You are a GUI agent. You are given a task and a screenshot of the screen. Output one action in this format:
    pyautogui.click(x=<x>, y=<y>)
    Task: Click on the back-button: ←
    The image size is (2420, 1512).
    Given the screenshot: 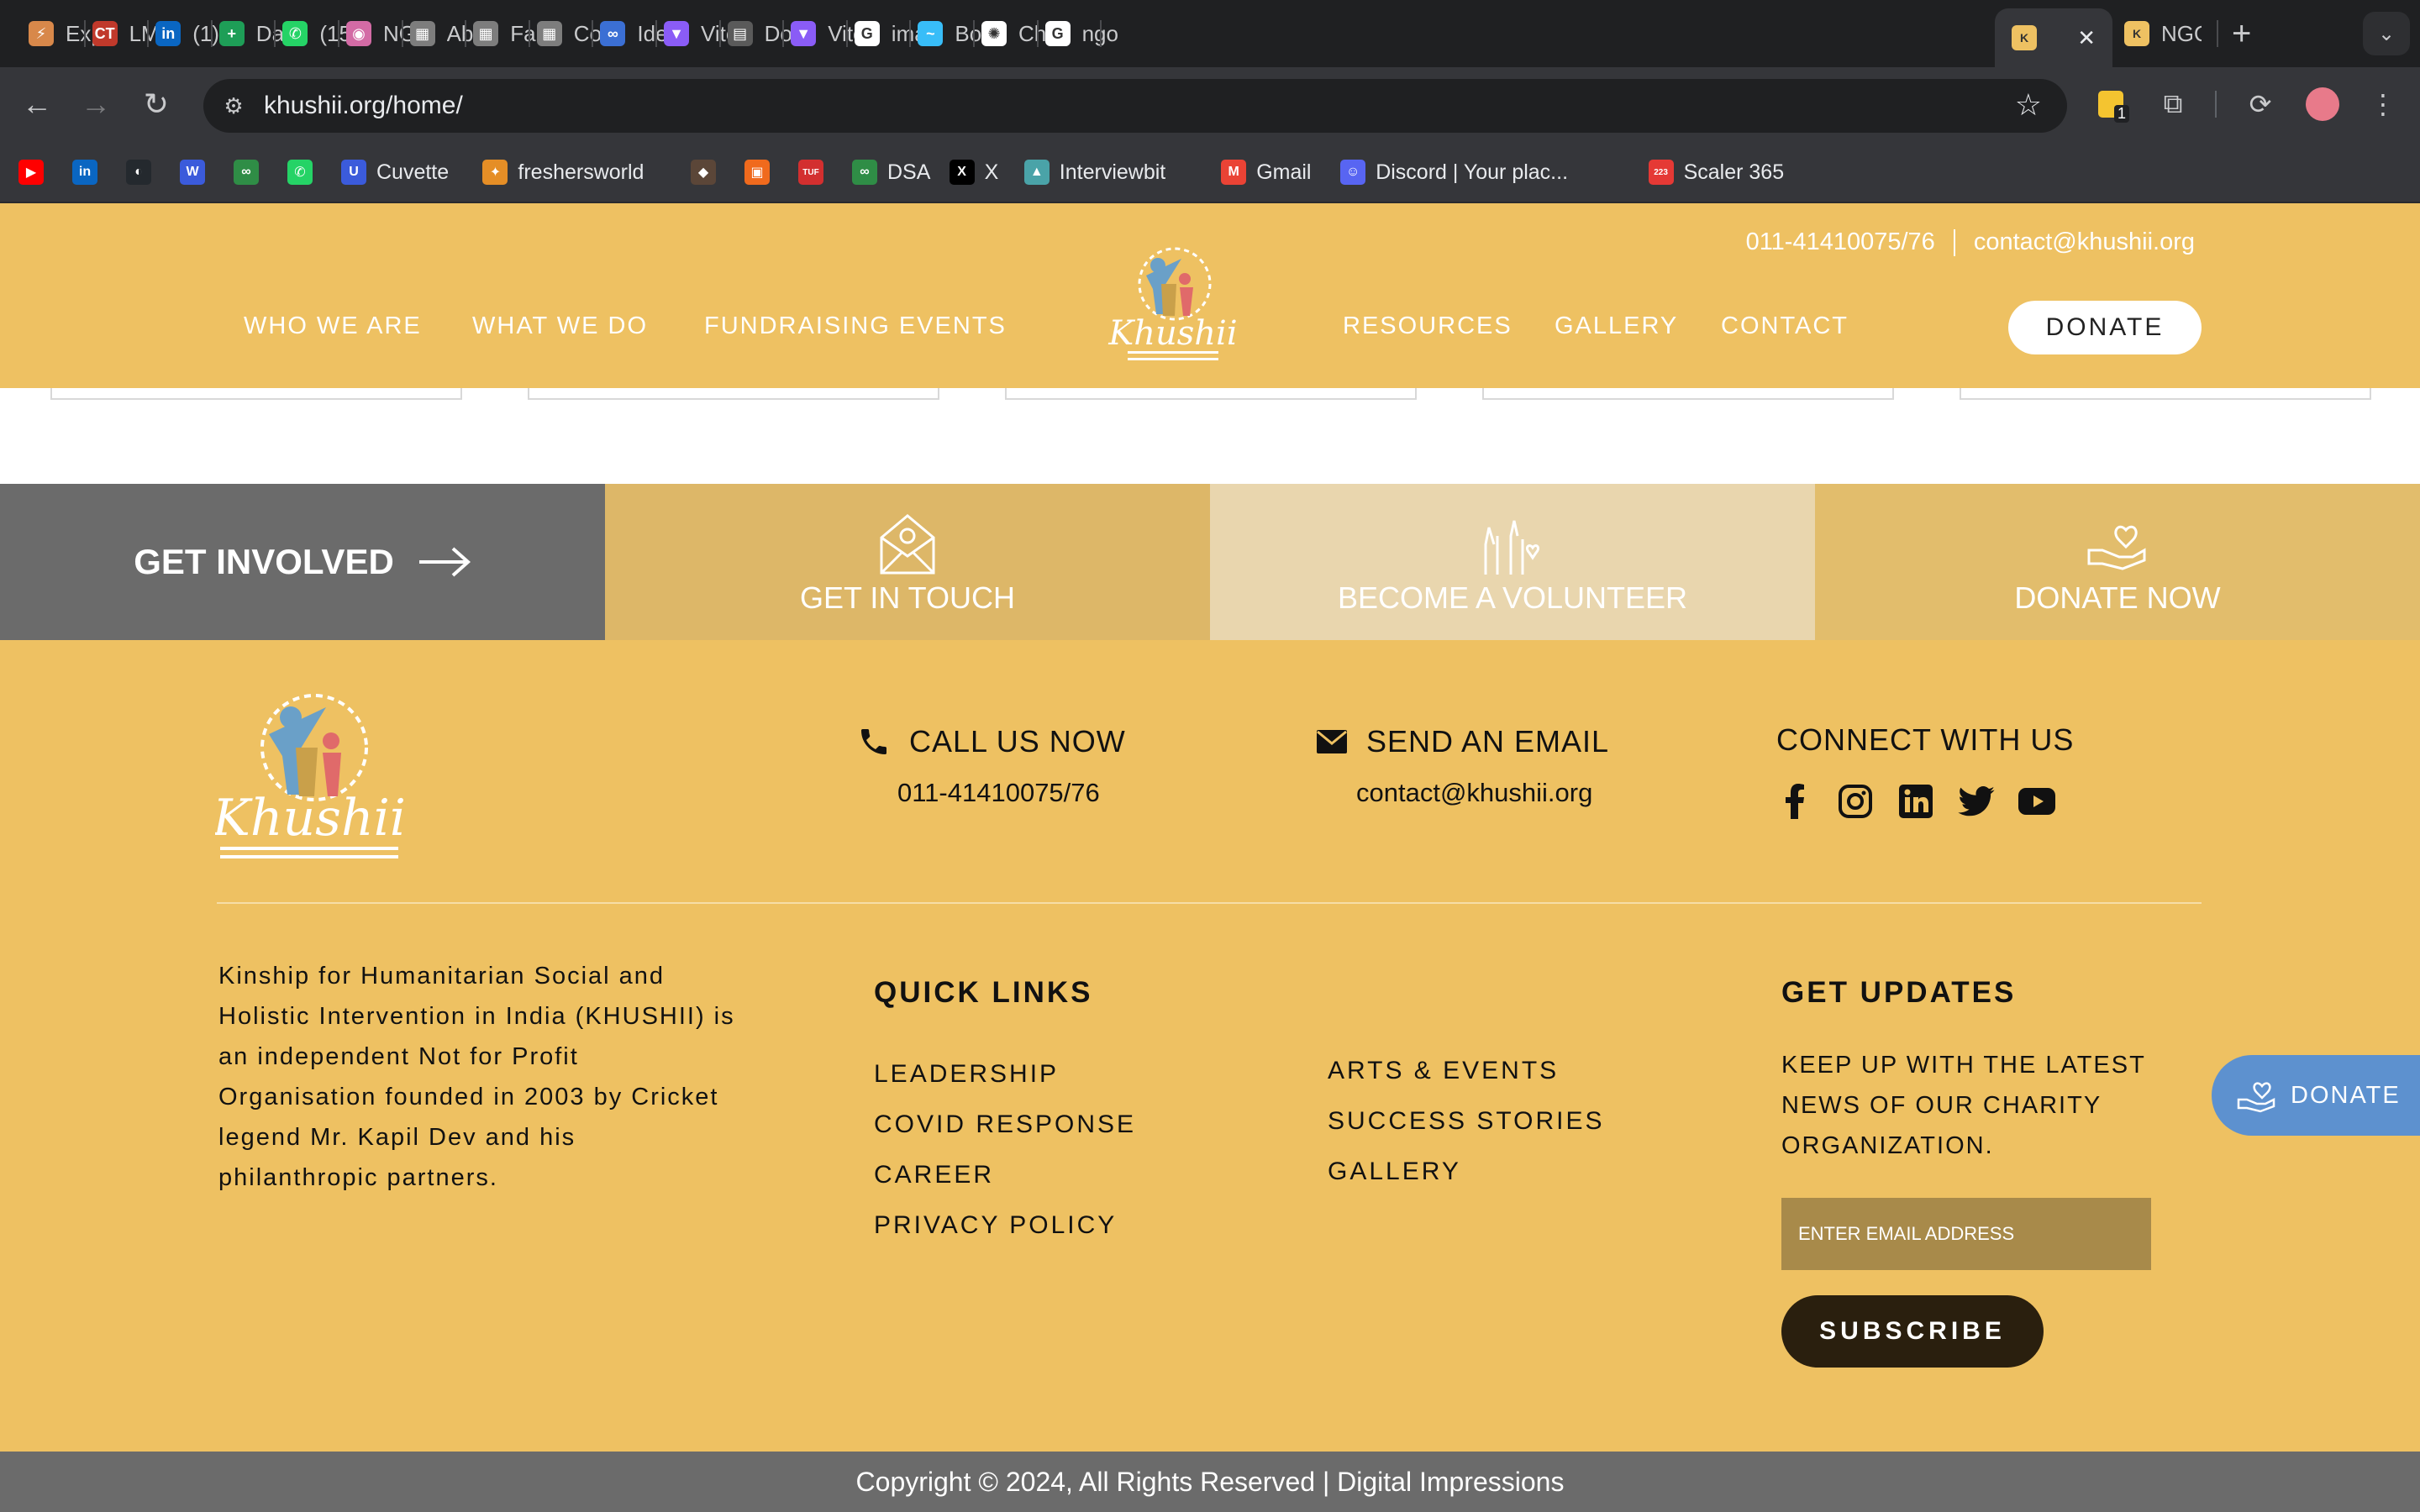 What is the action you would take?
    pyautogui.click(x=36, y=104)
    